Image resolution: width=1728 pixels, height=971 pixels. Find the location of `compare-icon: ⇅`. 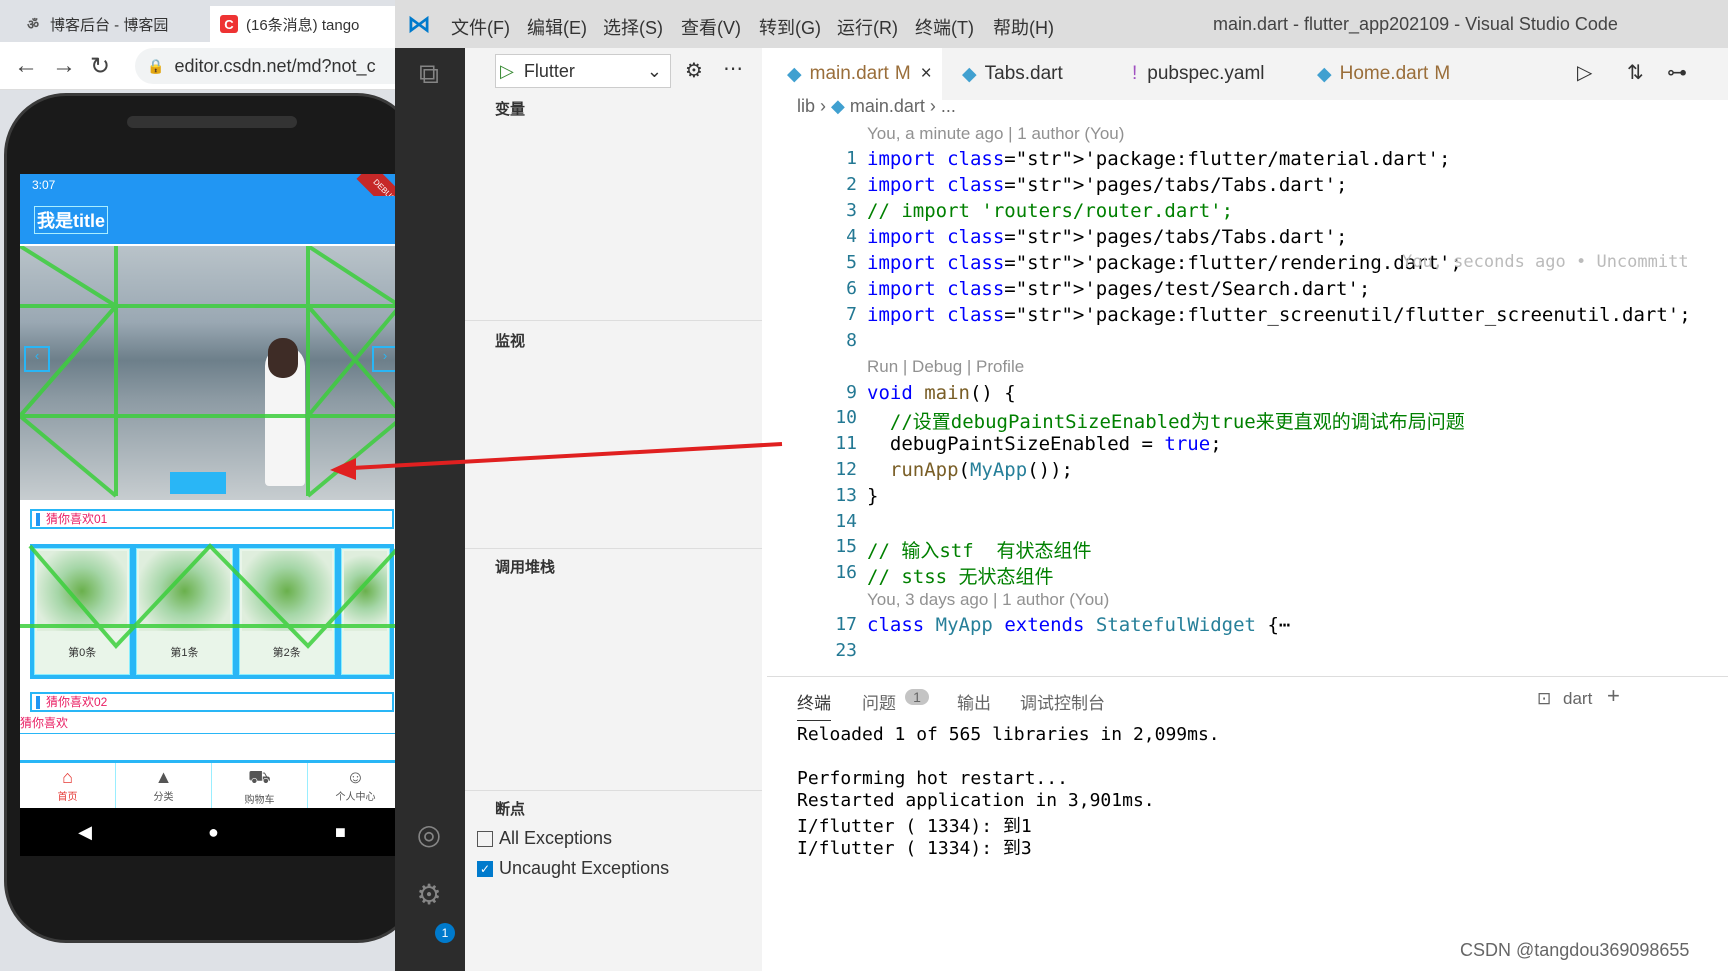

compare-icon: ⇅ is located at coordinates (1635, 72).